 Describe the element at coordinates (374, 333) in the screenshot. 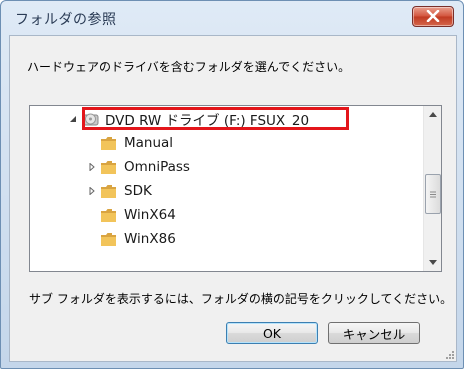

I see `cancel-button: キャンセル` at that location.